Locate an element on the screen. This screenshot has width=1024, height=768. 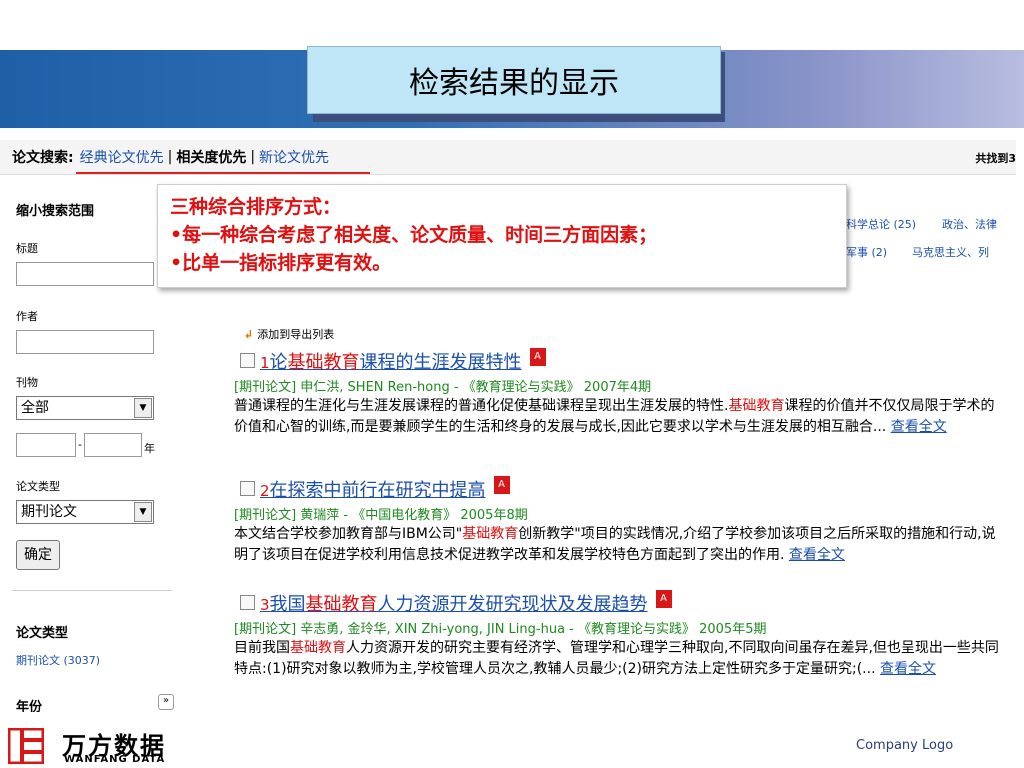
sort-label: 论文搜索: is located at coordinates (43, 158).